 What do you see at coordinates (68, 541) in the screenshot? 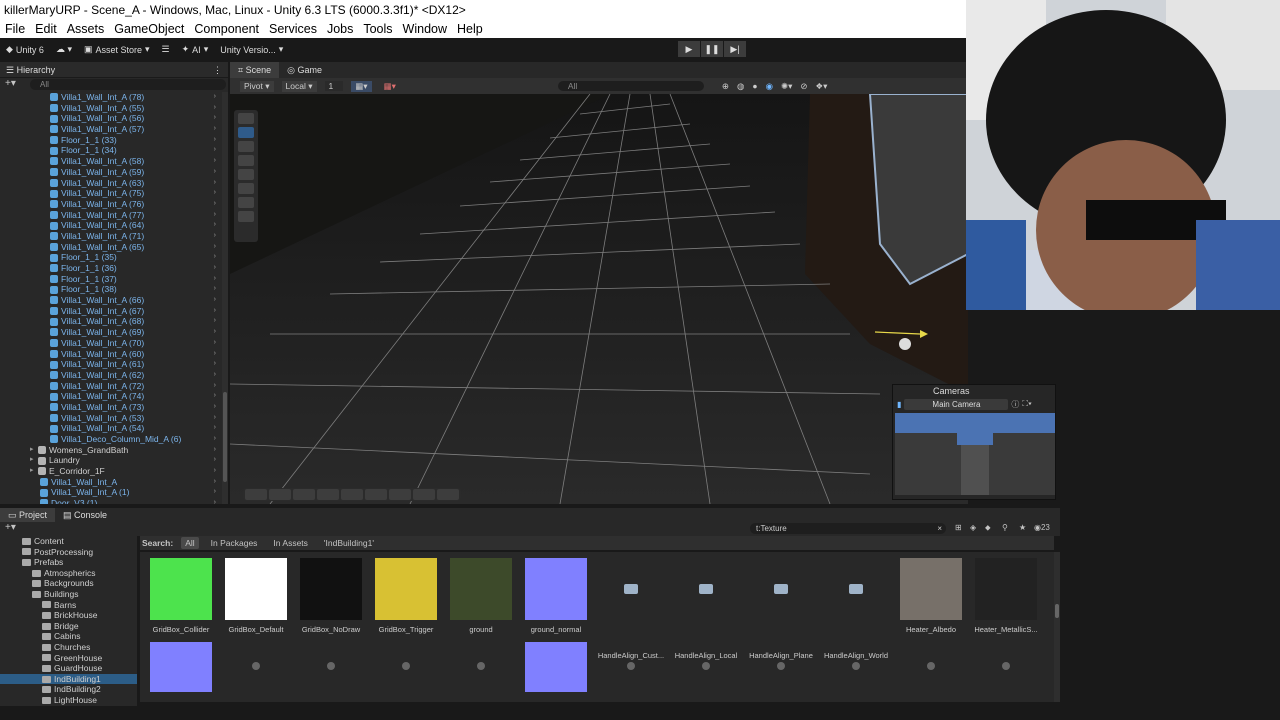
I see `folder-item: Content` at bounding box center [68, 541].